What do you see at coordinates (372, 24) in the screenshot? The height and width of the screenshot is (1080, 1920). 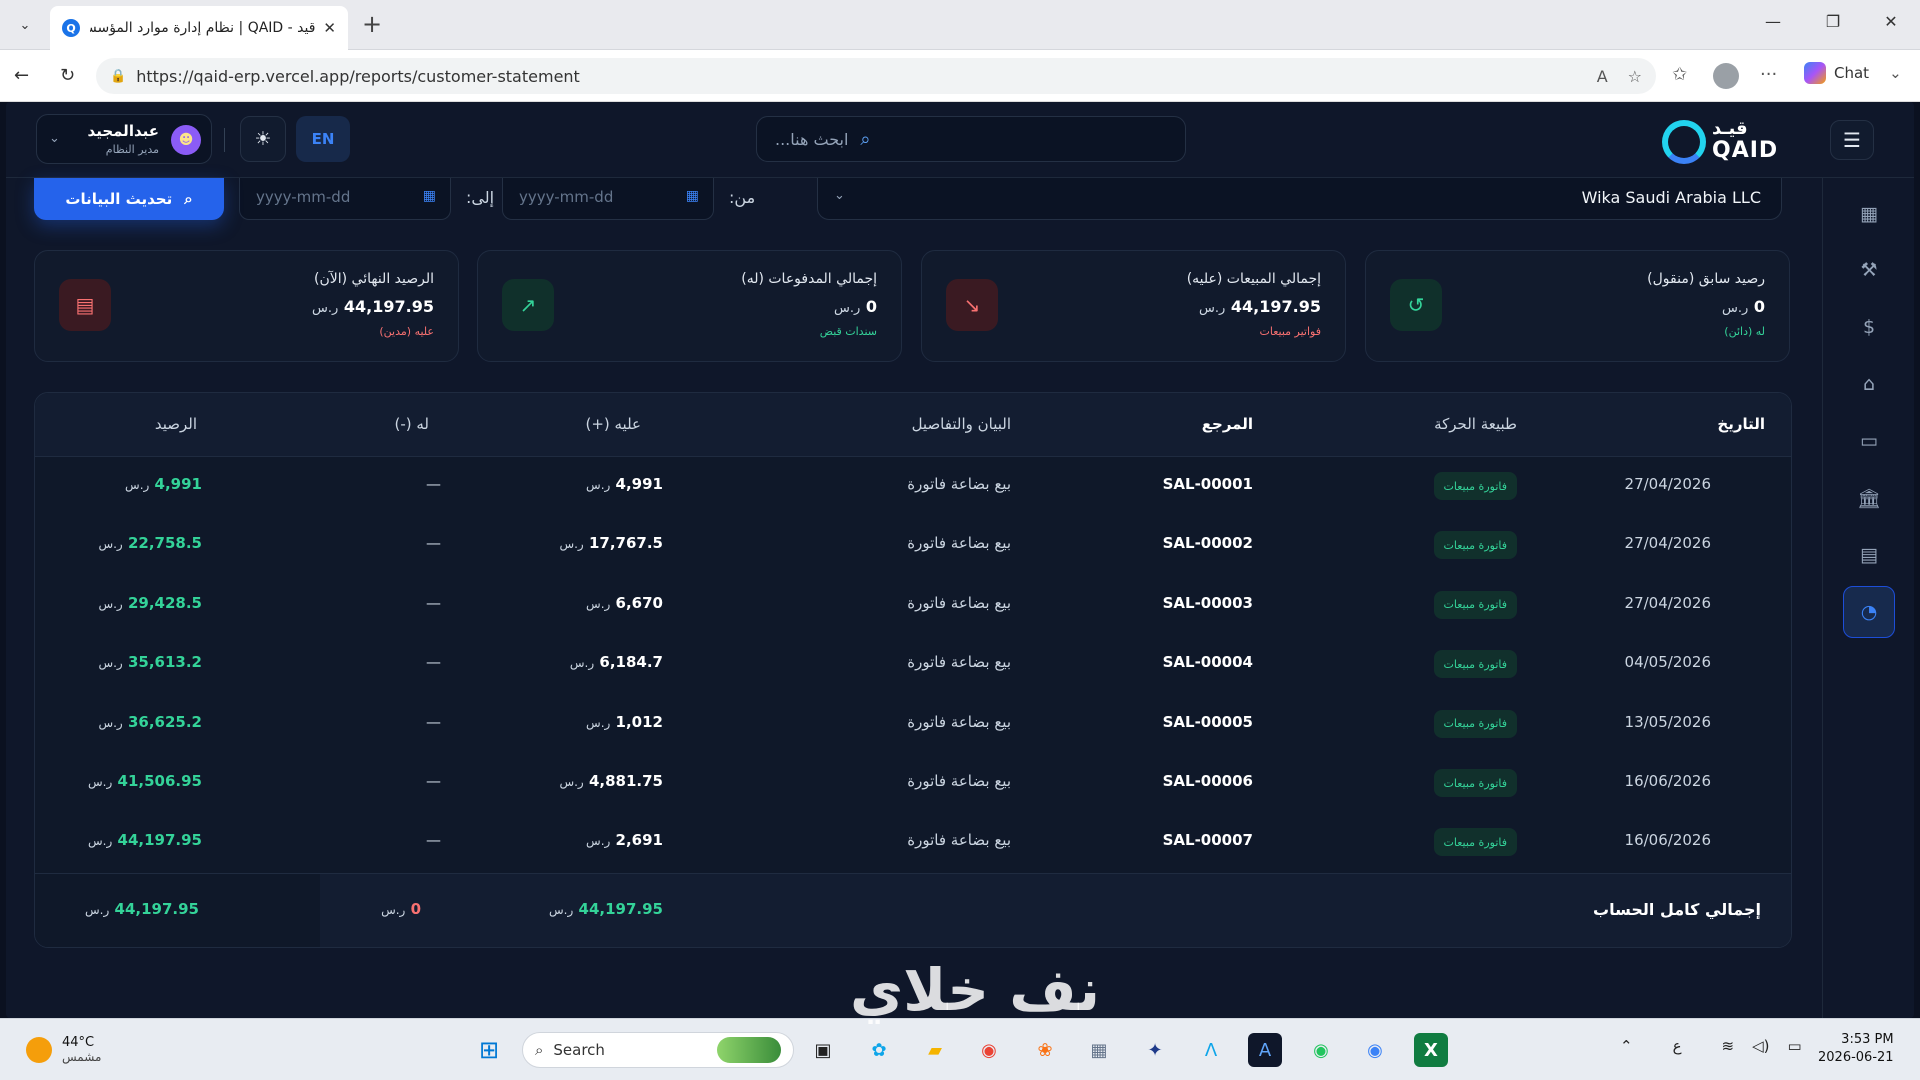 I see `new-tab-icon: +` at bounding box center [372, 24].